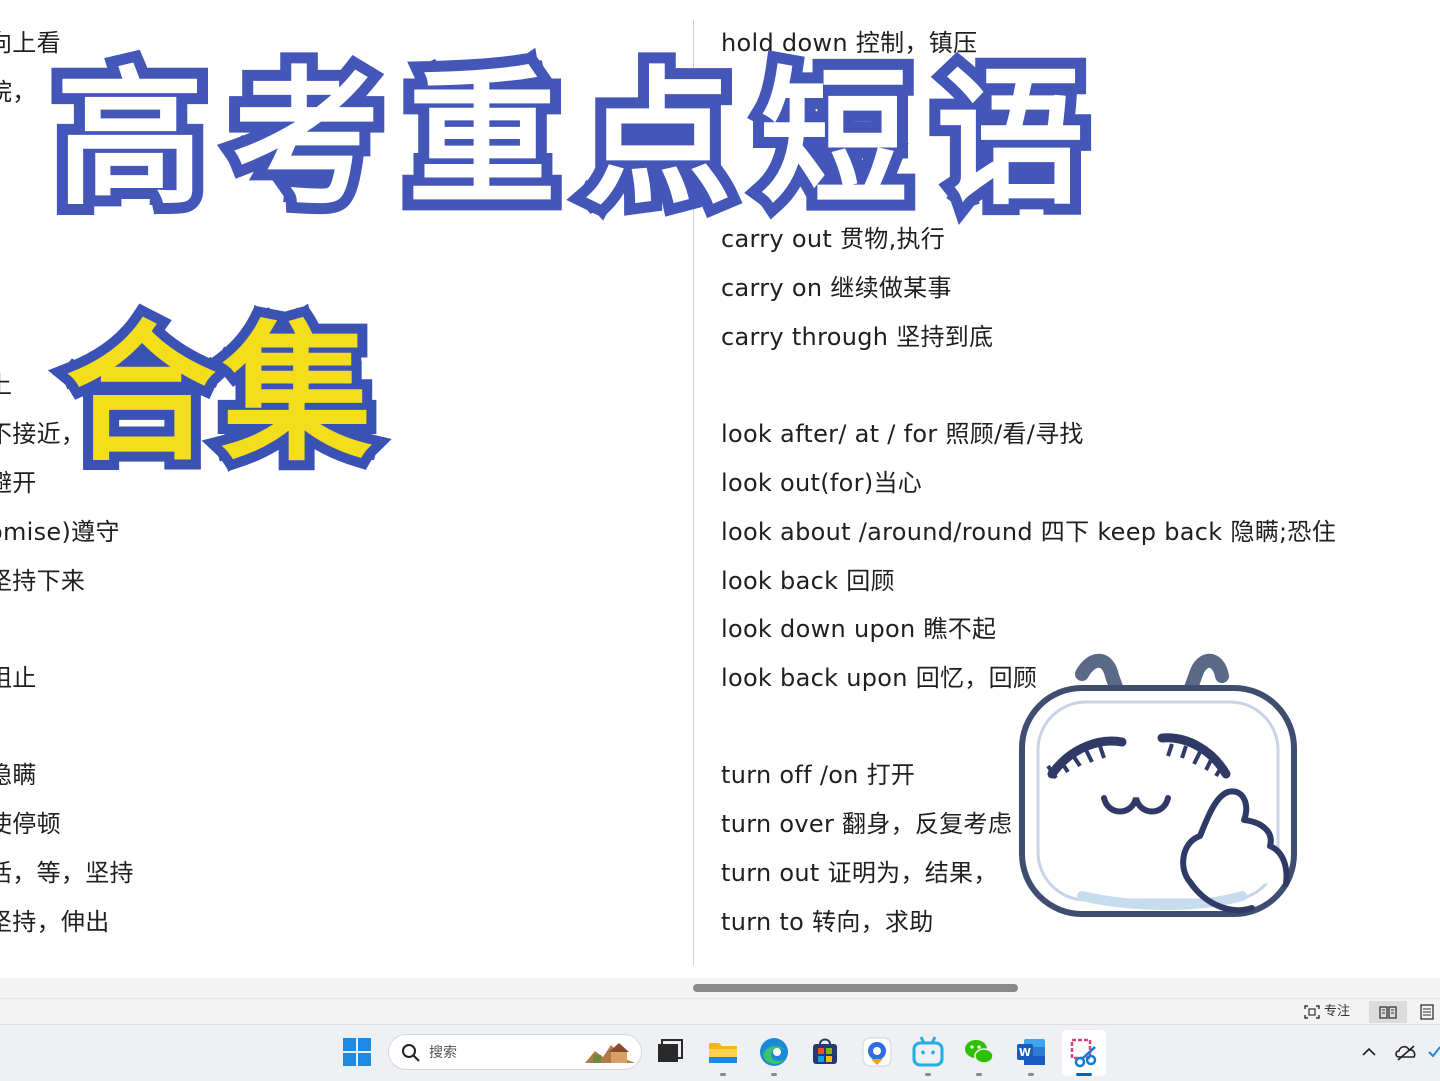  I want to click on print-layout-button, so click(1427, 1012).